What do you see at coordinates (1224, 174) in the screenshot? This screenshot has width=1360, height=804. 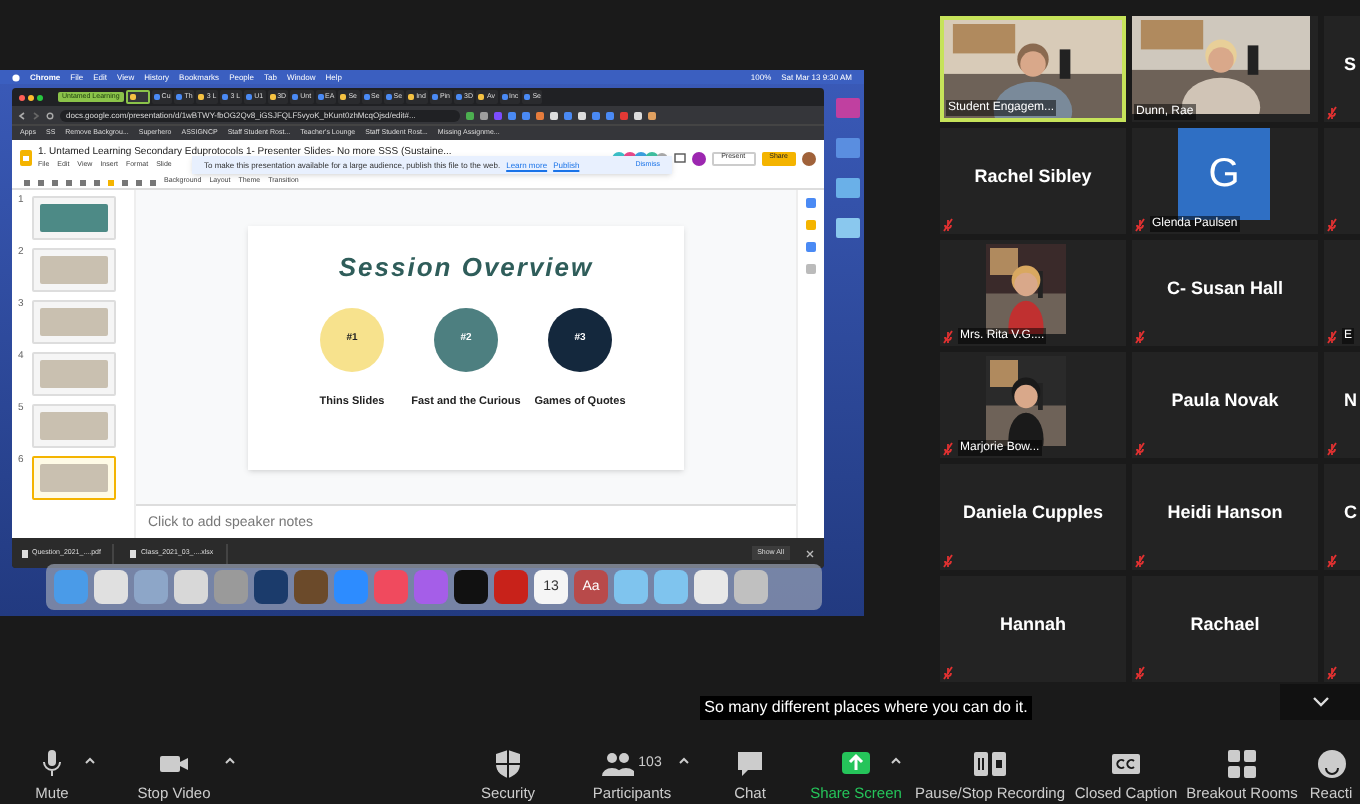 I see `avatar-initial: G` at bounding box center [1224, 174].